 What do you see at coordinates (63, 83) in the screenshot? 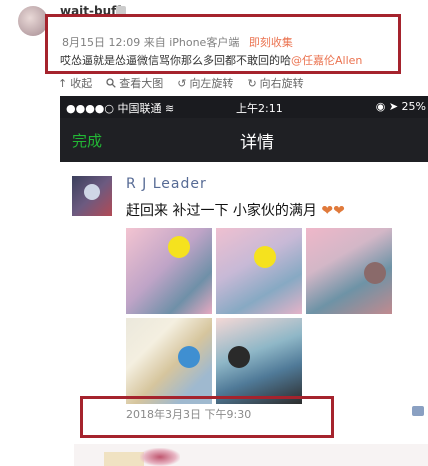
I see `collapse-icon: ↑` at bounding box center [63, 83].